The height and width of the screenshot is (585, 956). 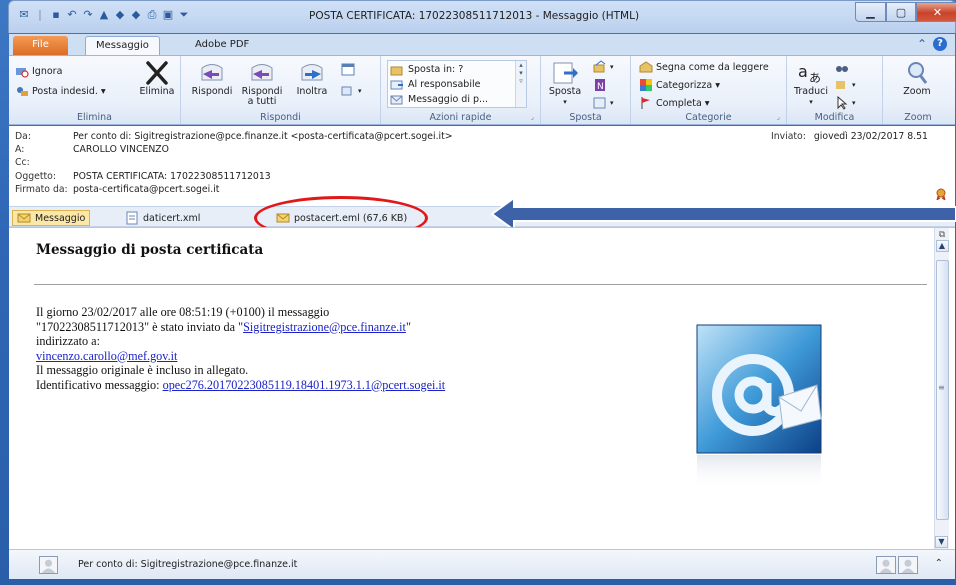 I want to click on attachment-daticert: daticert.xml, so click(x=162, y=218).